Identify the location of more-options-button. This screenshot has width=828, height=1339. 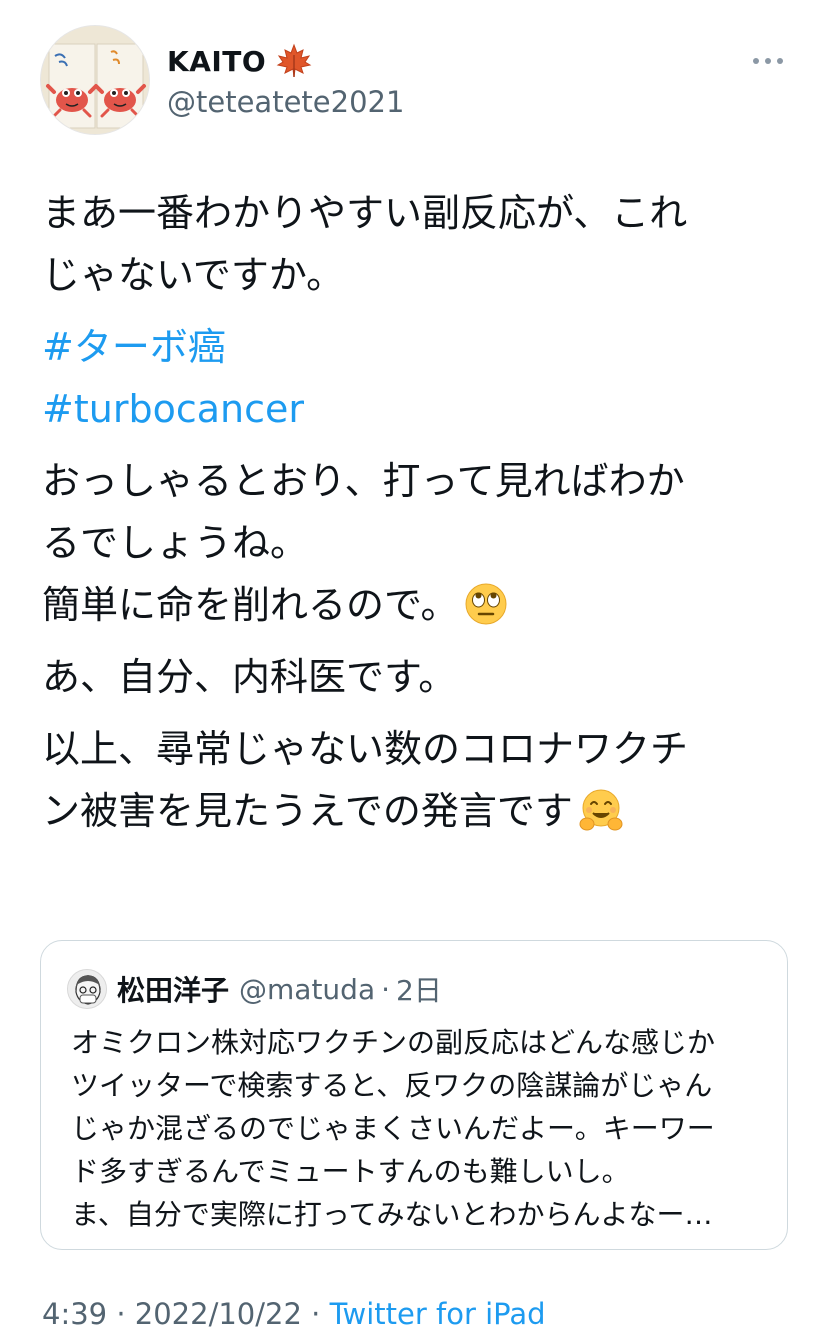
(768, 60).